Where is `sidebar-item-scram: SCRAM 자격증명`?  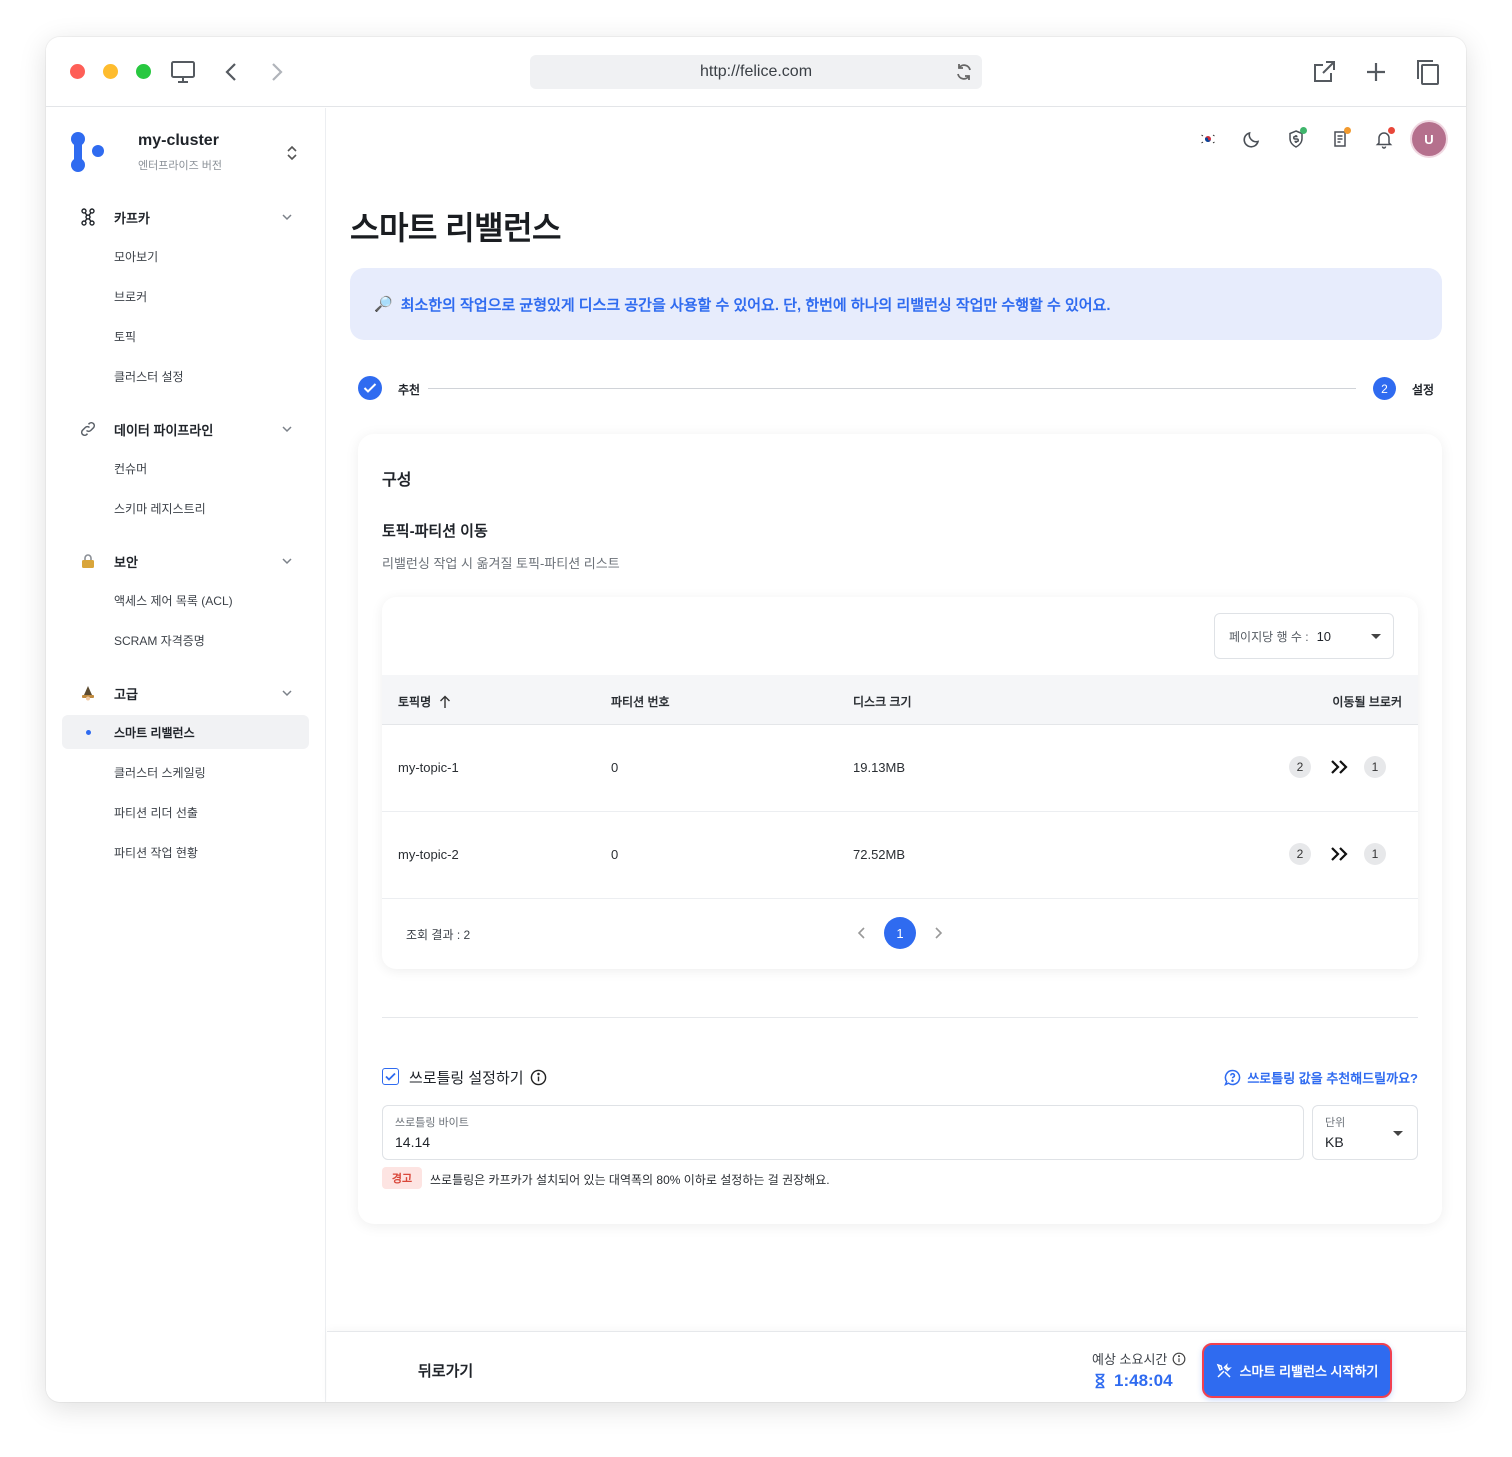 sidebar-item-scram: SCRAM 자격증명 is located at coordinates (185, 640).